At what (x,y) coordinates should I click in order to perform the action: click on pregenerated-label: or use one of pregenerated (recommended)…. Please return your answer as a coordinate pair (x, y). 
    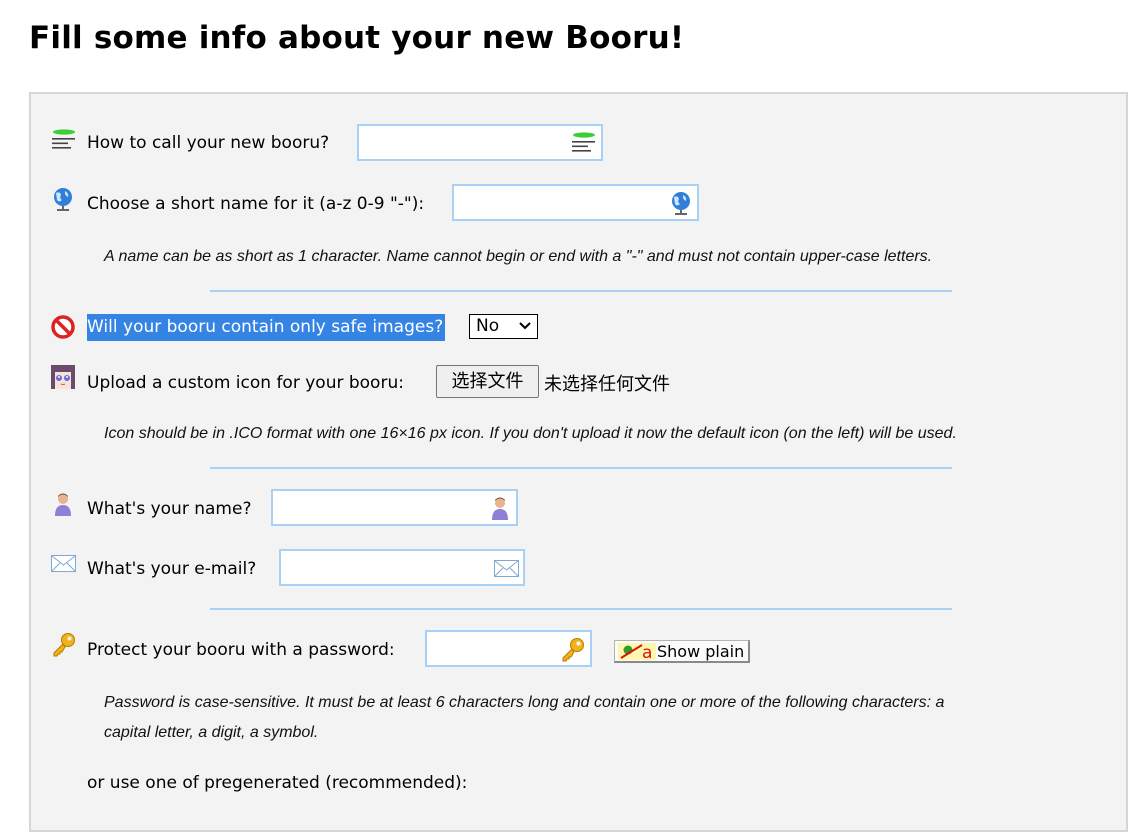
    Looking at the image, I should click on (277, 783).